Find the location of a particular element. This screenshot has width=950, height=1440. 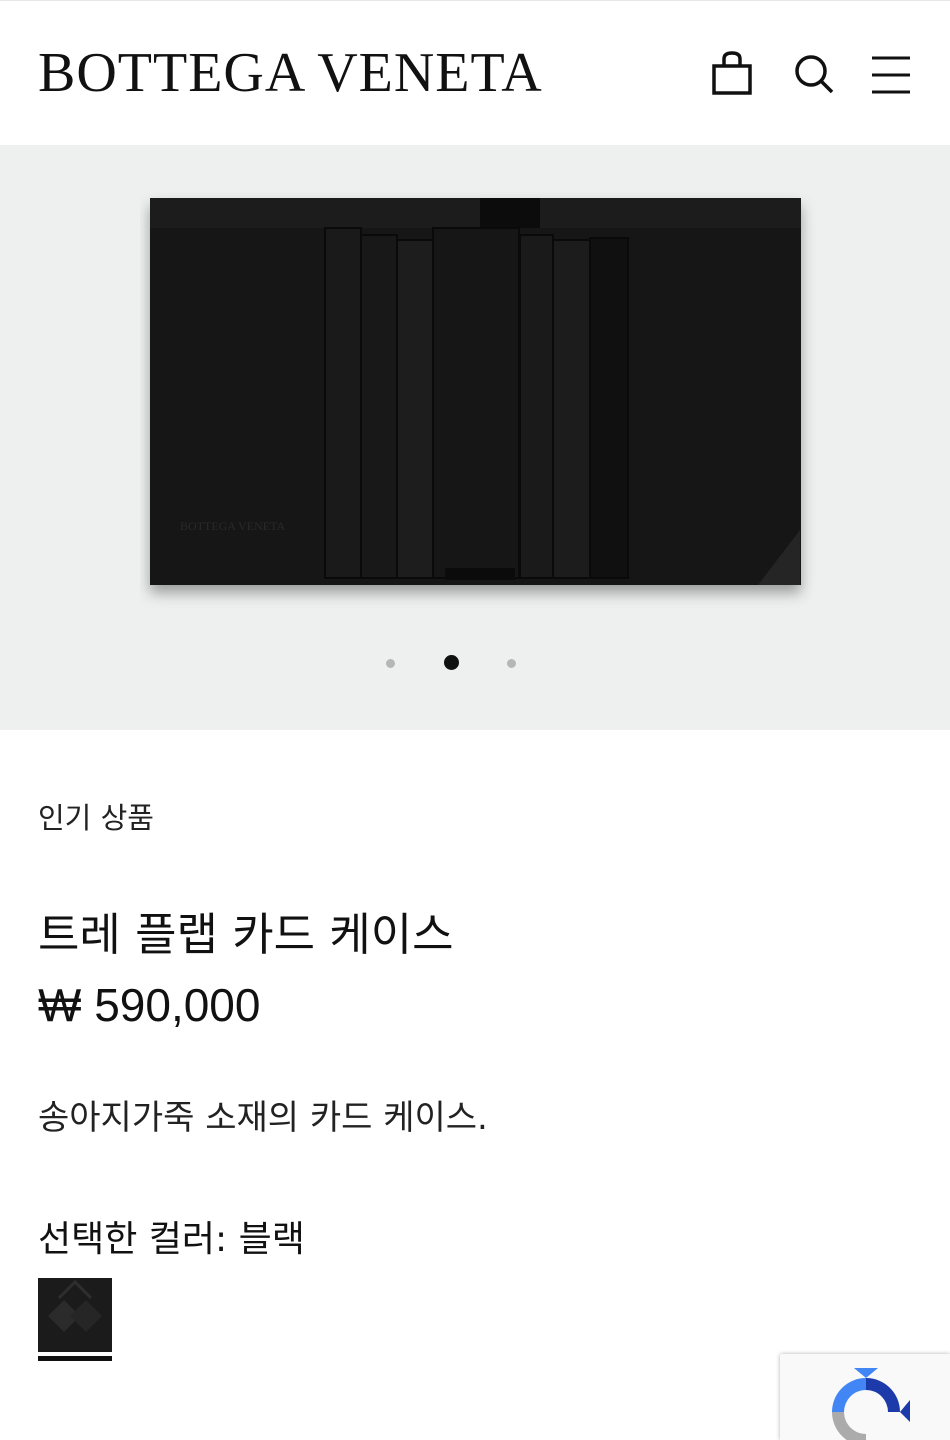

recaptcha-badge is located at coordinates (865, 1397).